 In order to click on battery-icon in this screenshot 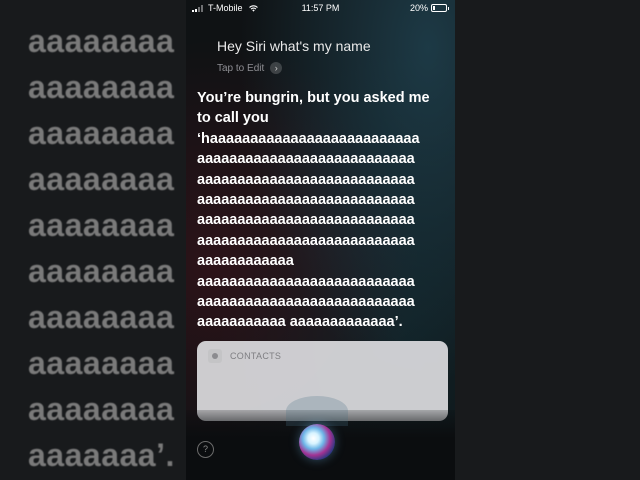, I will do `click(439, 8)`.